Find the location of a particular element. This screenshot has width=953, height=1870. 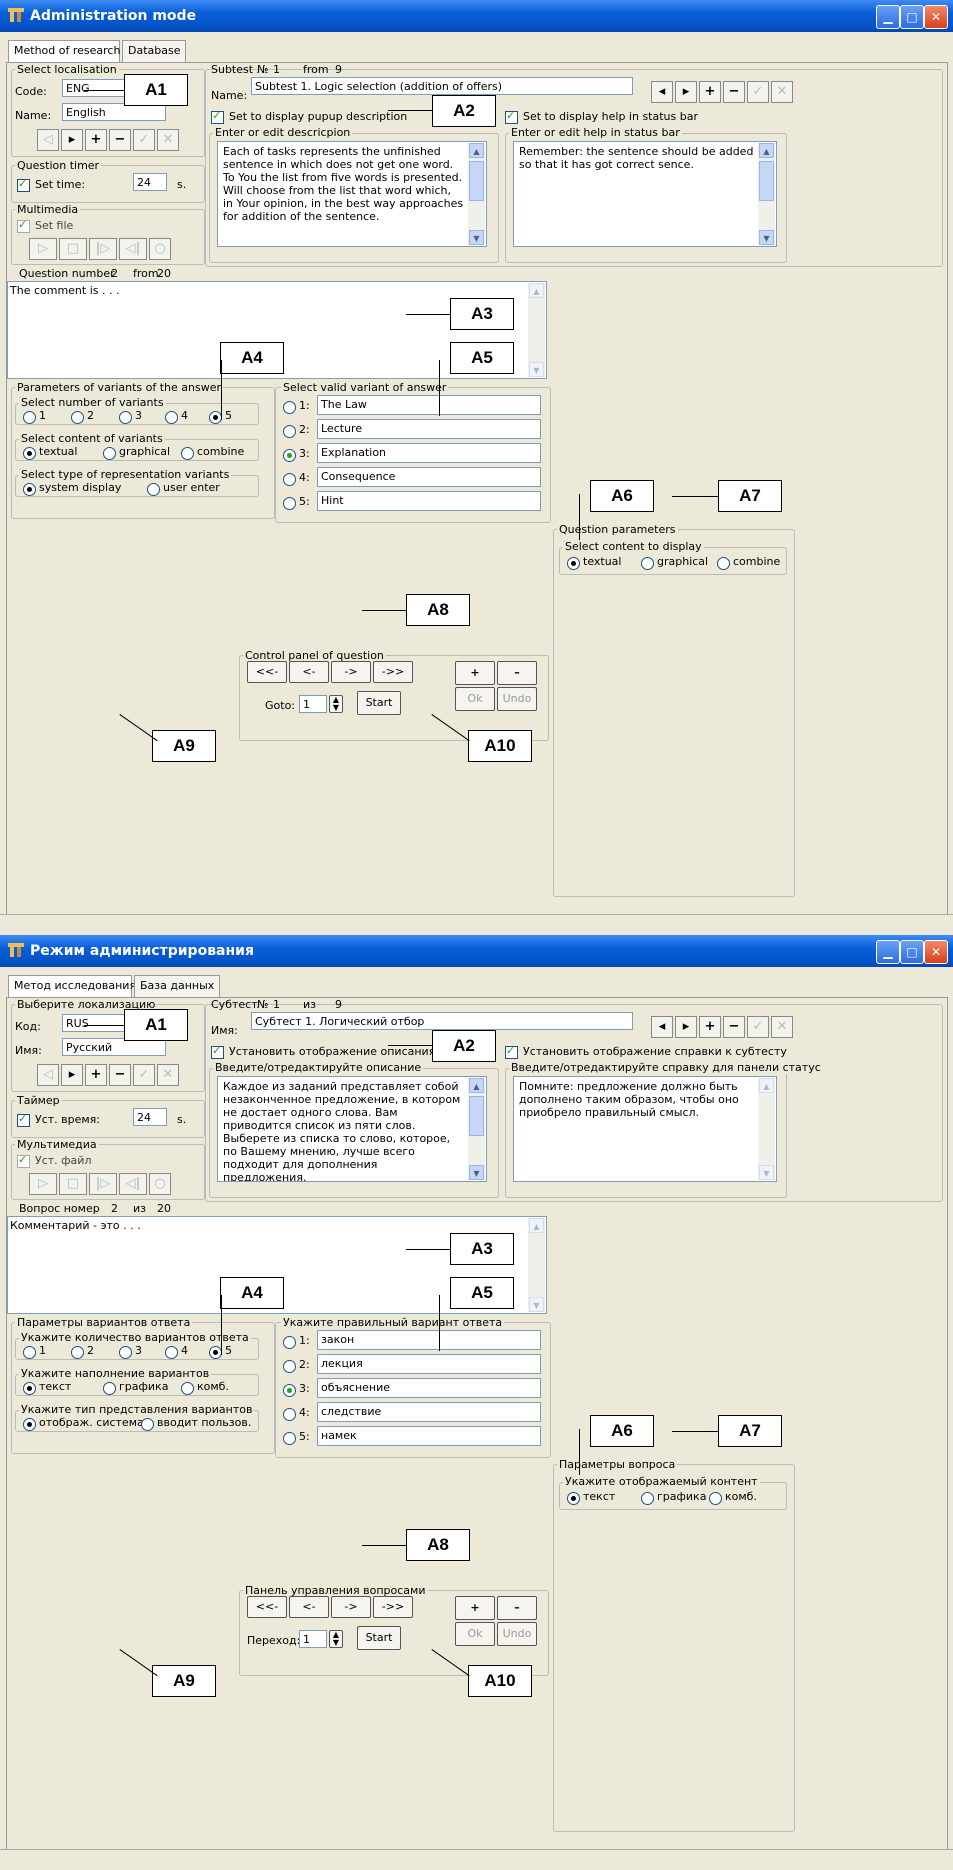

tab-database: База данных is located at coordinates (177, 986).